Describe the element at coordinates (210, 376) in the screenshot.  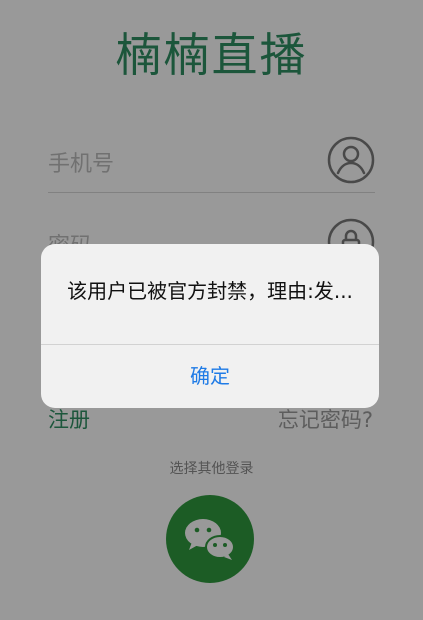
I see `confirm-button: 确定` at that location.